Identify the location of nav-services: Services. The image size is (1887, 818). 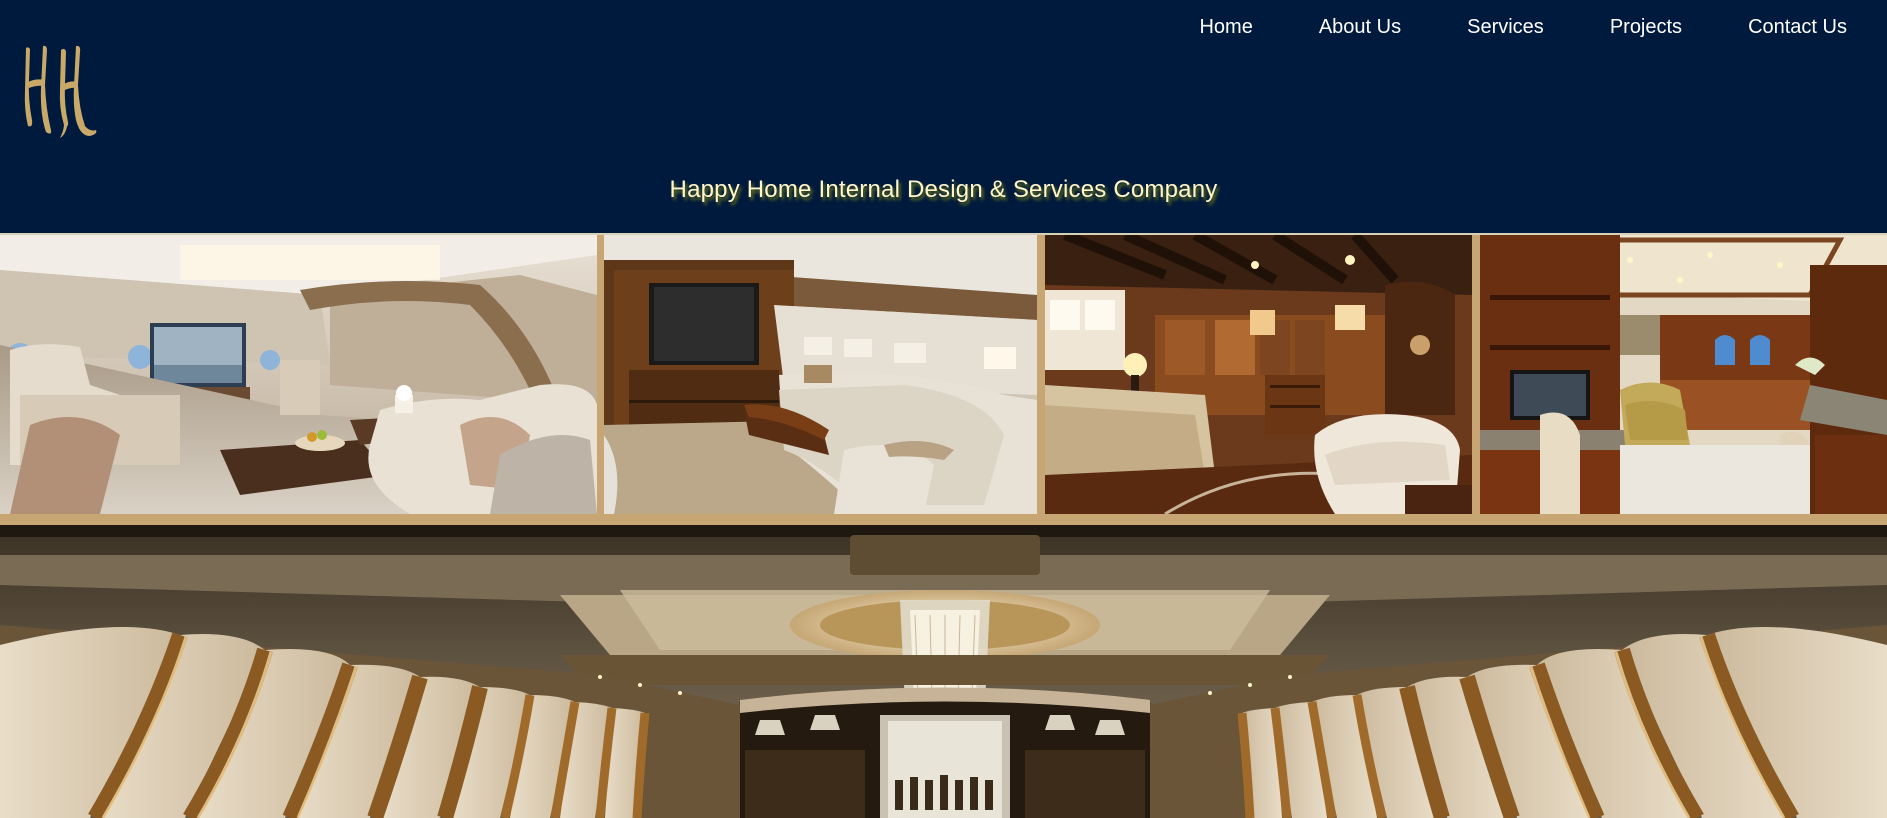
(1505, 27).